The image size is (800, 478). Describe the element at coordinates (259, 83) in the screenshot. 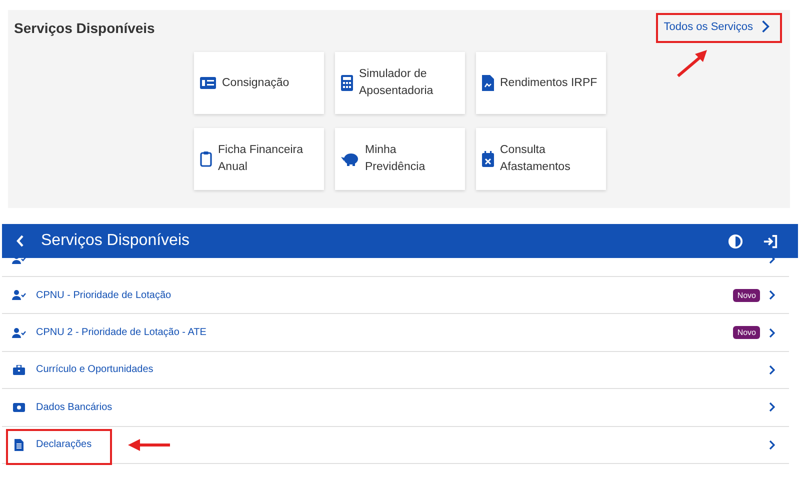

I see `service-card: Consignação` at that location.